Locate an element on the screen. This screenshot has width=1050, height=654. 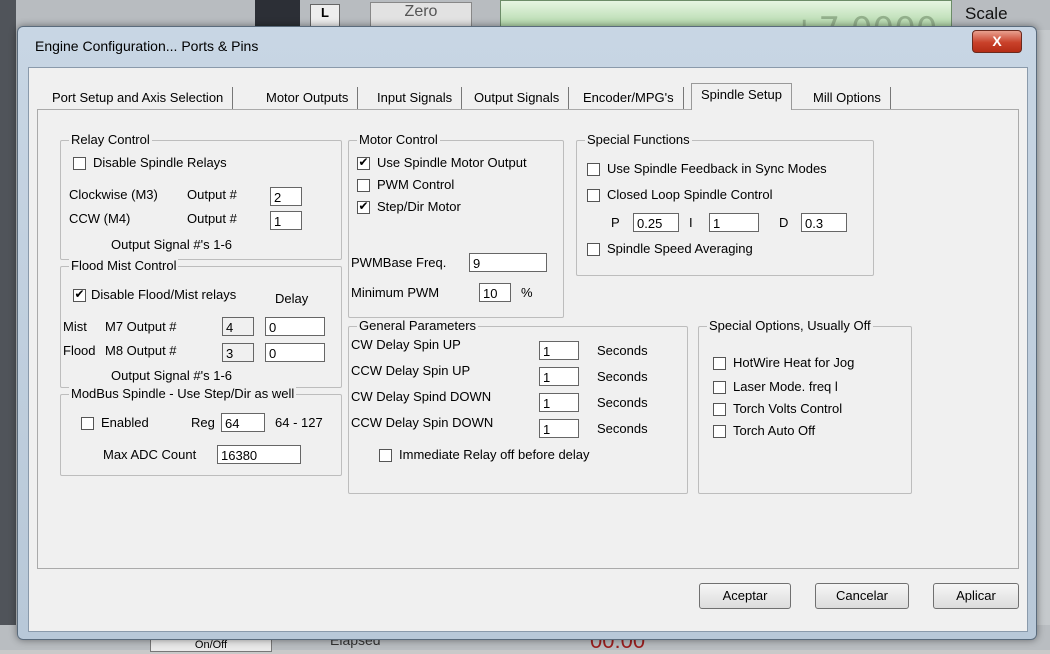
reg-label: Reg is located at coordinates (203, 422).